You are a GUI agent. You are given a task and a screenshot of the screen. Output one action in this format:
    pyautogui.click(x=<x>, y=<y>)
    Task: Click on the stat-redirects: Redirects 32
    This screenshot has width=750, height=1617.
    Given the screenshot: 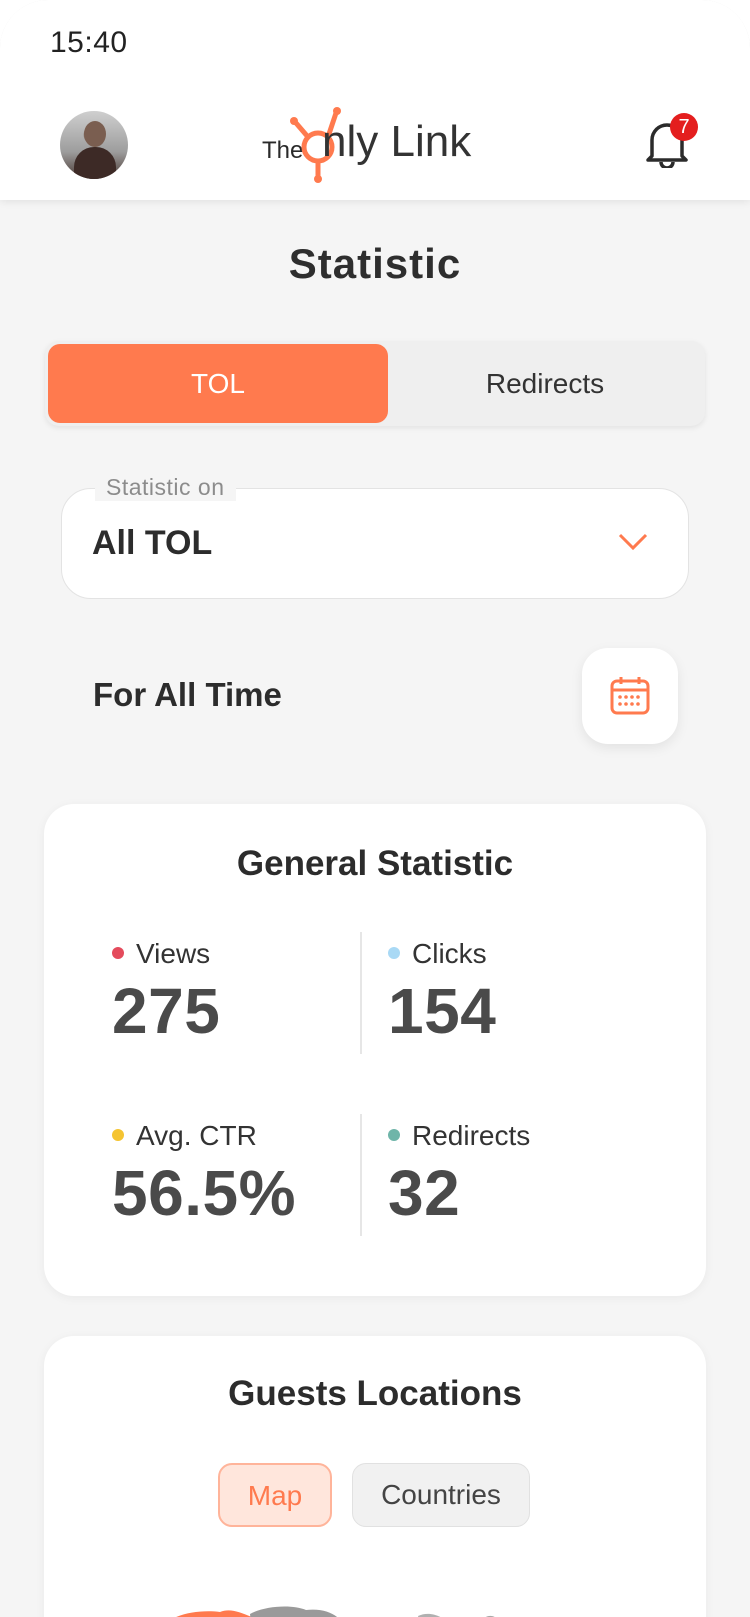 What is the action you would take?
    pyautogui.click(x=459, y=1175)
    